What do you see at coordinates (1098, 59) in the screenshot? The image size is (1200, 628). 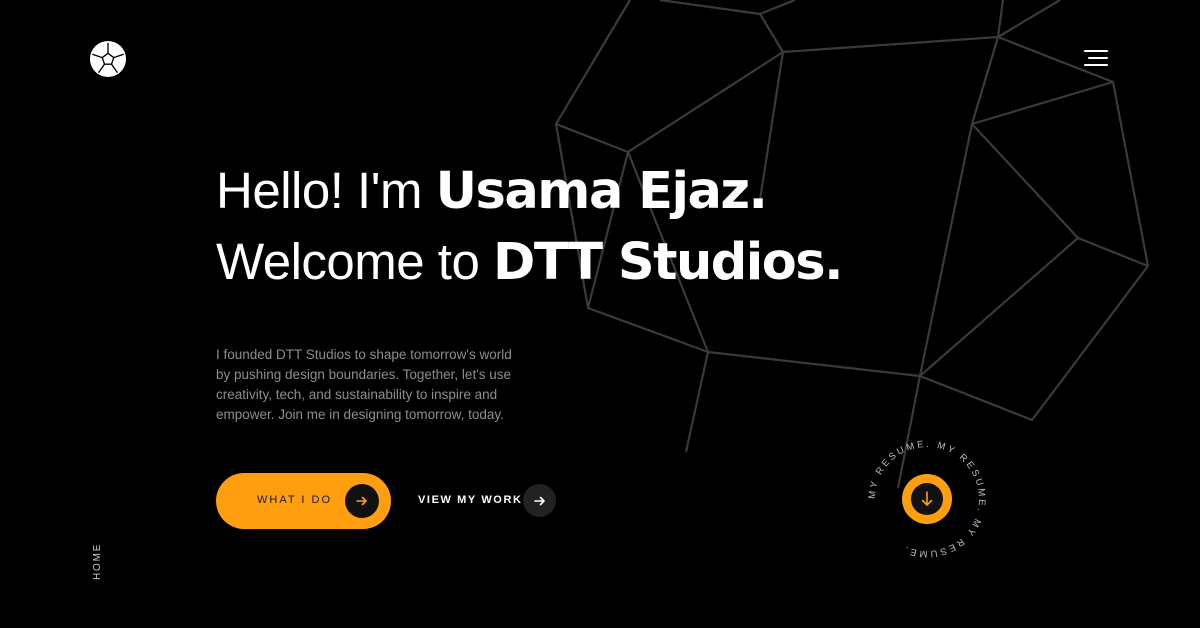 I see `hamburger-menu-icon` at bounding box center [1098, 59].